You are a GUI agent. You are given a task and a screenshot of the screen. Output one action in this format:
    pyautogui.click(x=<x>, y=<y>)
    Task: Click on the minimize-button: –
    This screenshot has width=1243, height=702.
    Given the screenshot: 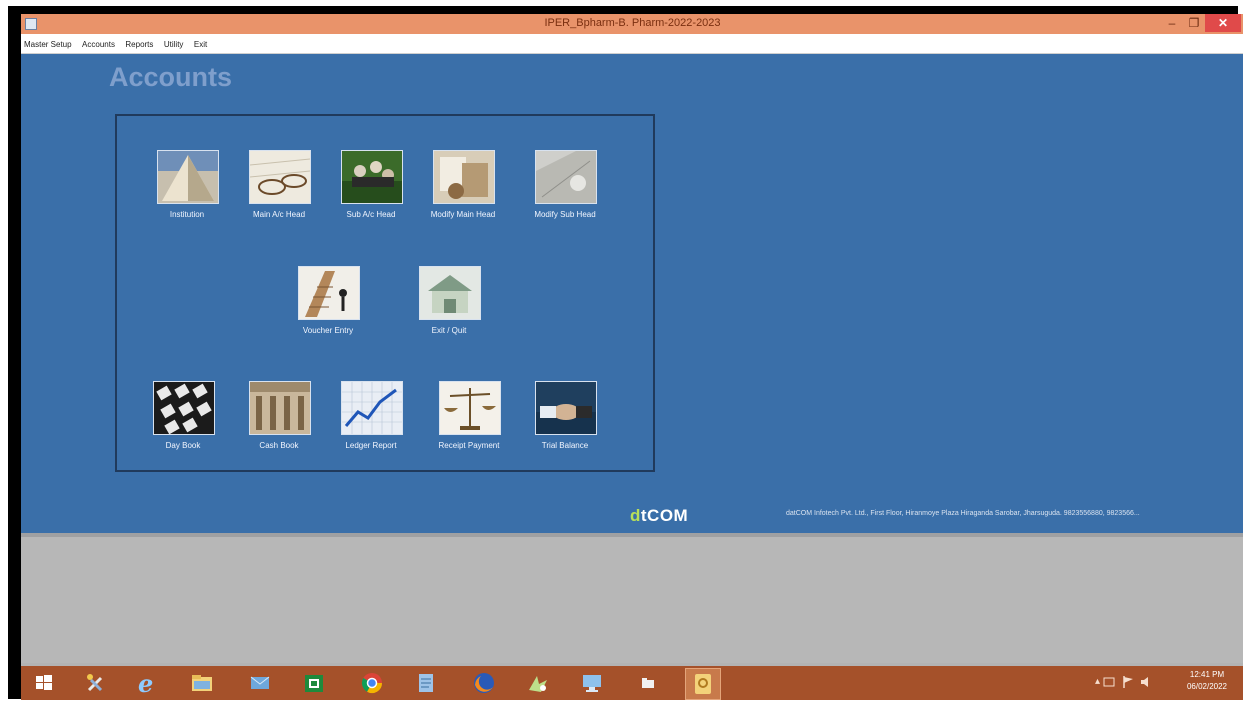 What is the action you would take?
    pyautogui.click(x=1172, y=23)
    